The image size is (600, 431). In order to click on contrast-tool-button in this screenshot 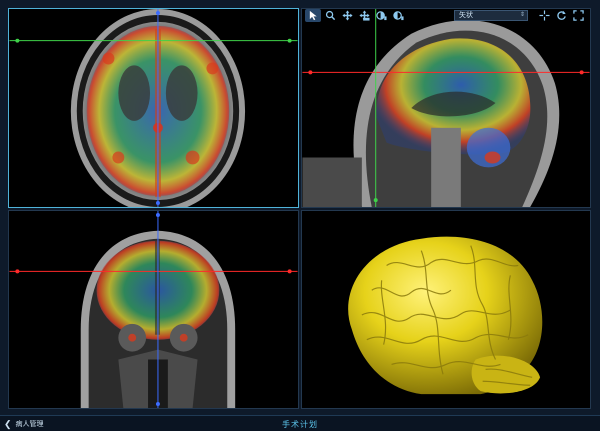, I will do `click(398, 15)`.